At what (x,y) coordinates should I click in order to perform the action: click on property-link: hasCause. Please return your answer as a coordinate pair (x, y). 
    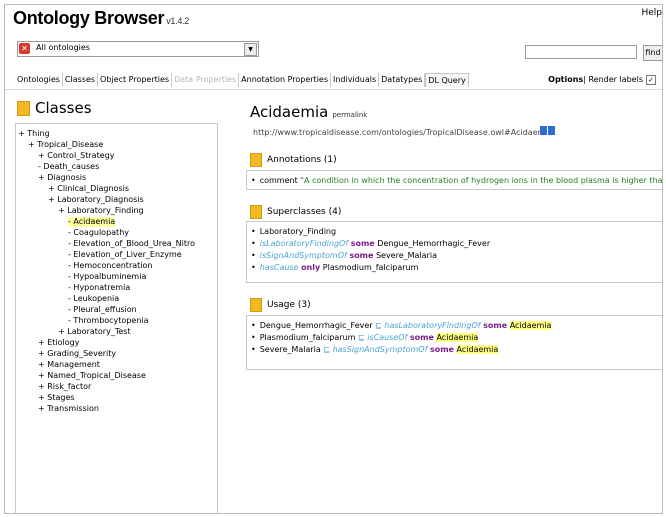
    Looking at the image, I should click on (279, 267).